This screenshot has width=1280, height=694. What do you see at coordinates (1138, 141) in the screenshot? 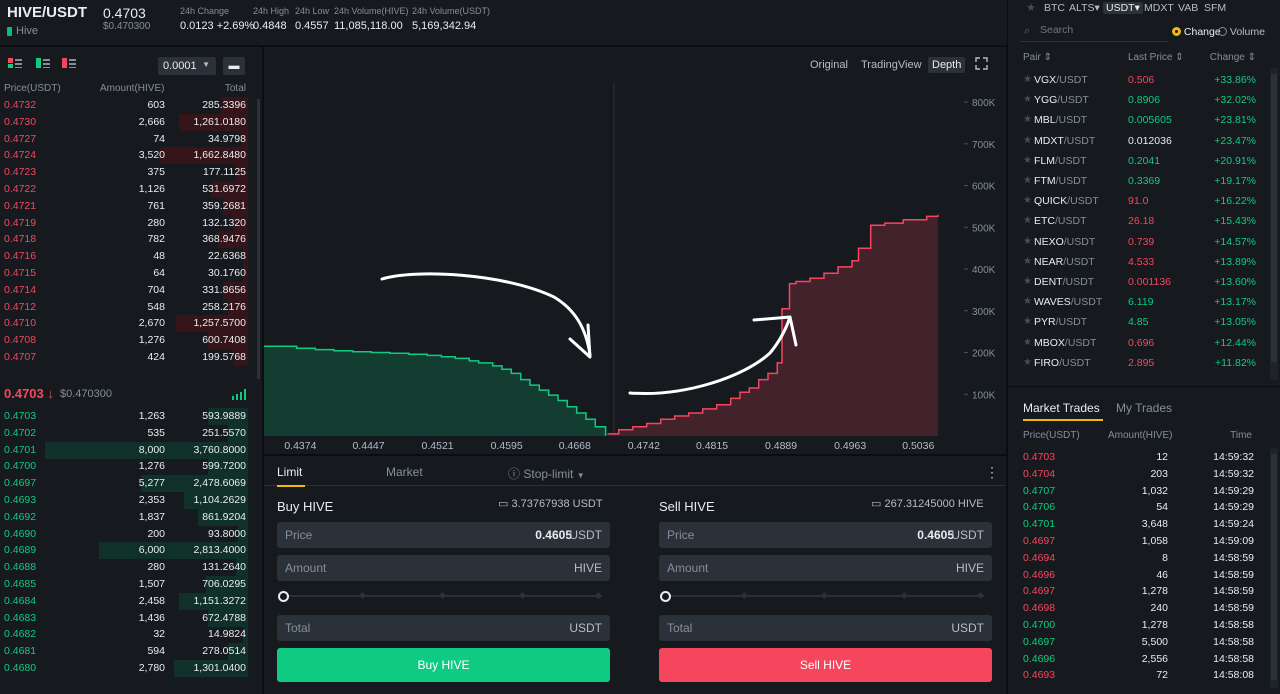
I see `pair-row: ★ MDXT/USDT 0.012036 +23.47%` at bounding box center [1138, 141].